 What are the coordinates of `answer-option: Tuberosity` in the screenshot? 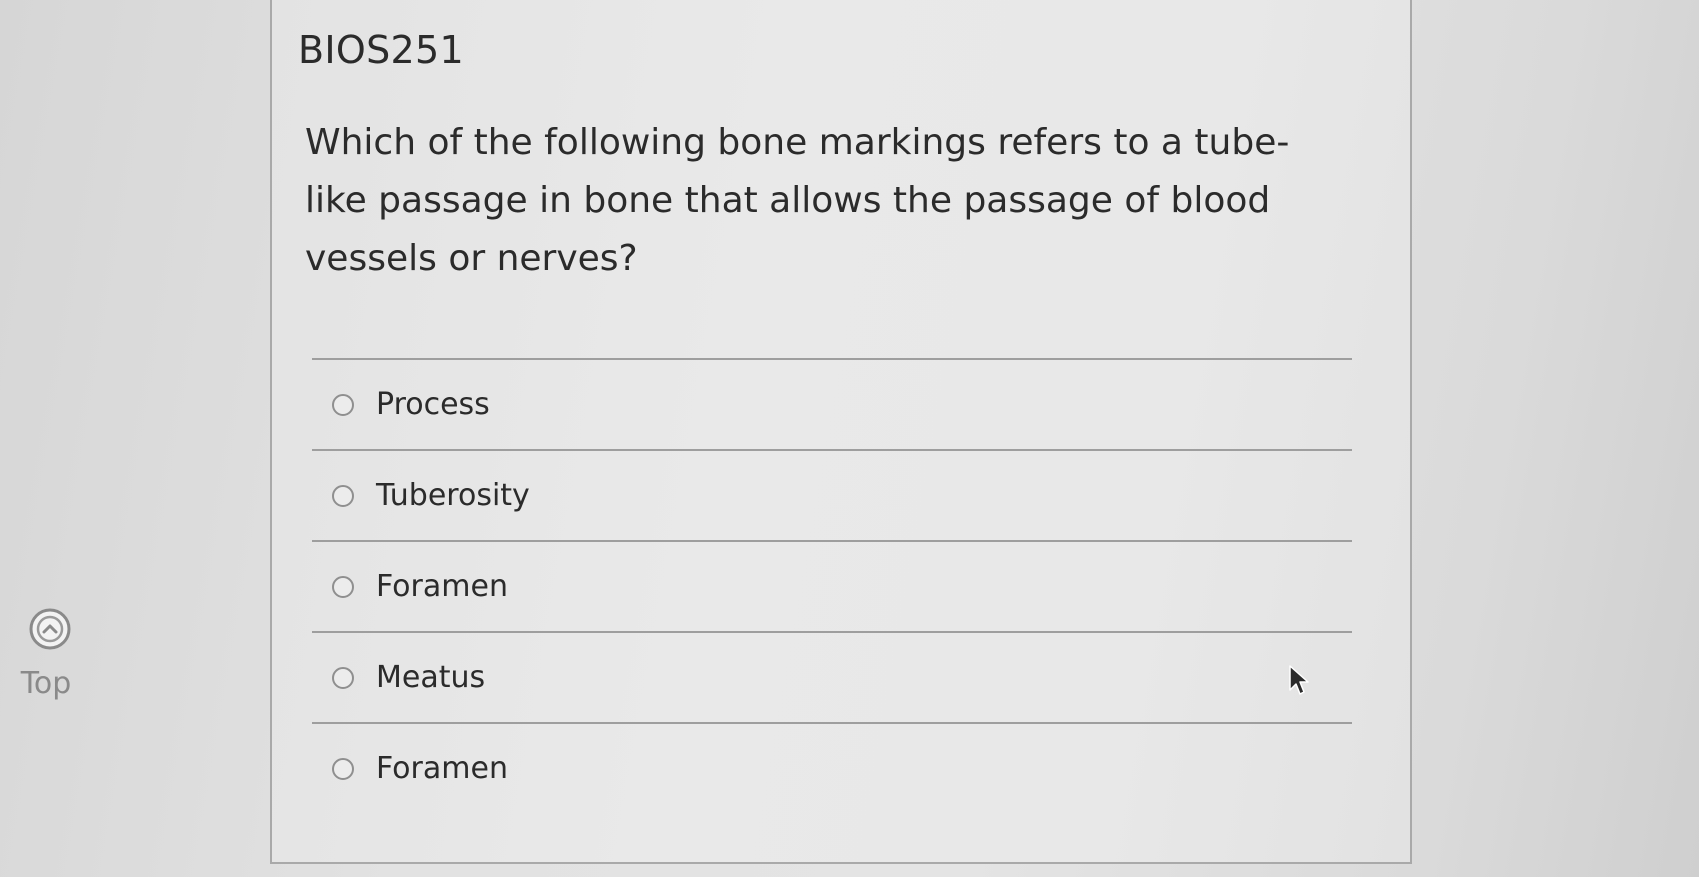 It's located at (832, 494).